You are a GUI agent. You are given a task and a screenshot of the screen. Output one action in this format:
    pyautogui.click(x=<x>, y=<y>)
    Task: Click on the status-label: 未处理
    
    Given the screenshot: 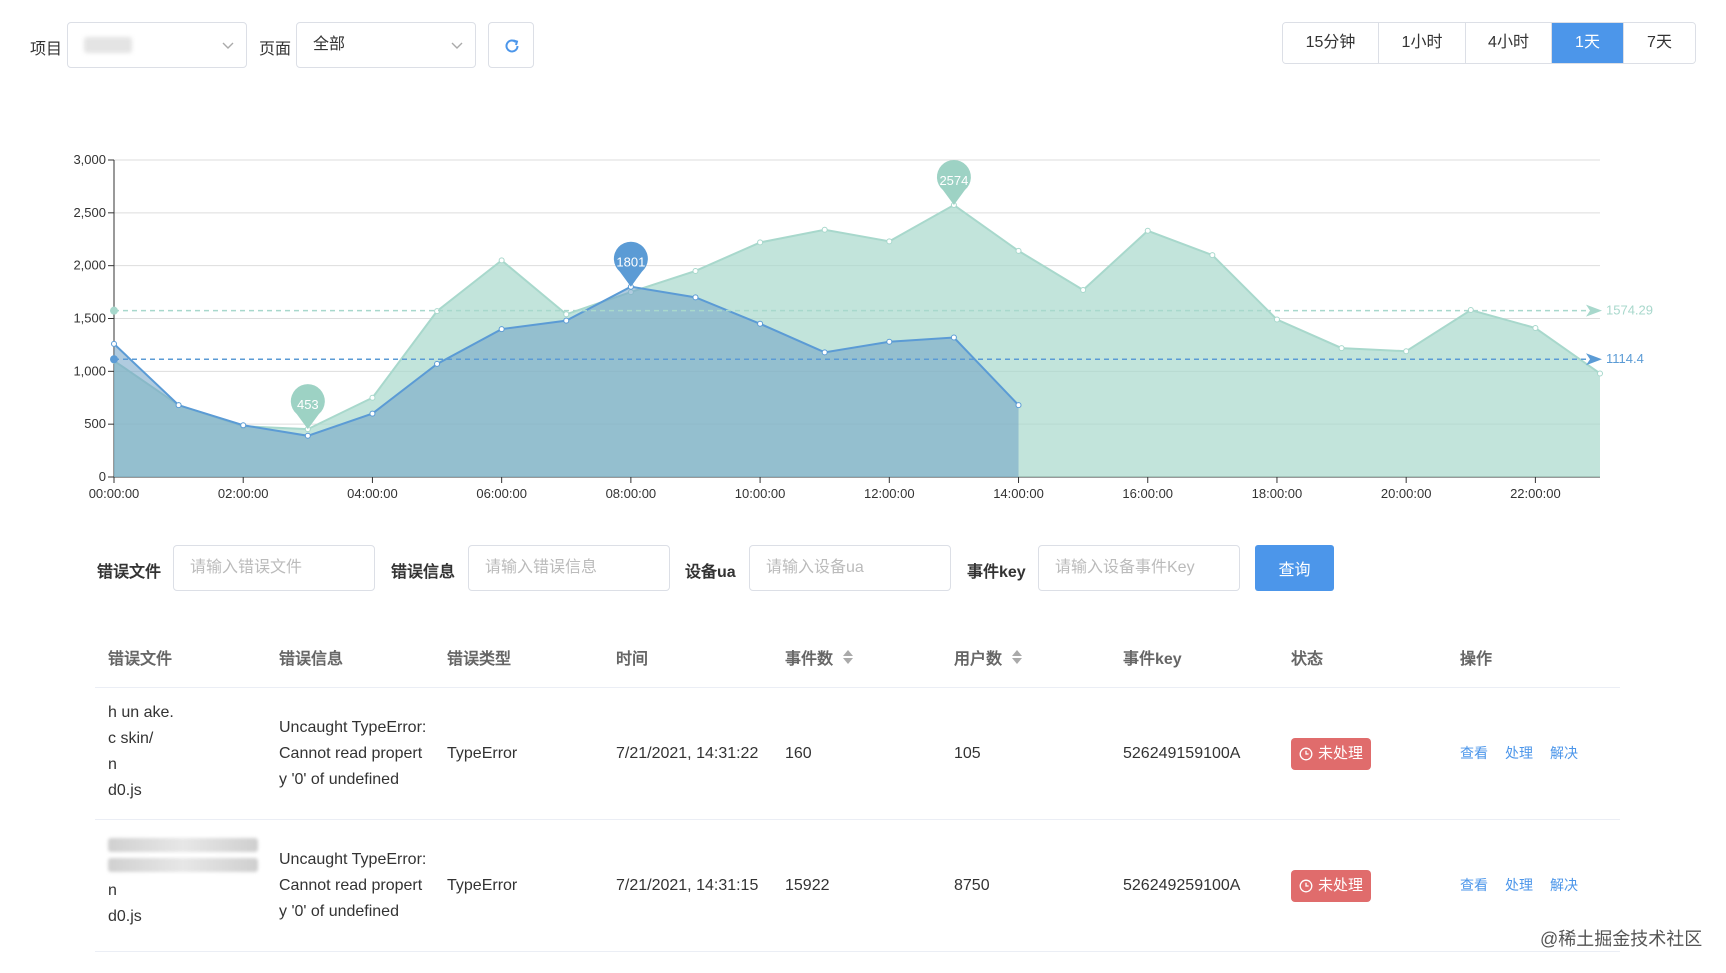 What is the action you would take?
    pyautogui.click(x=1341, y=885)
    